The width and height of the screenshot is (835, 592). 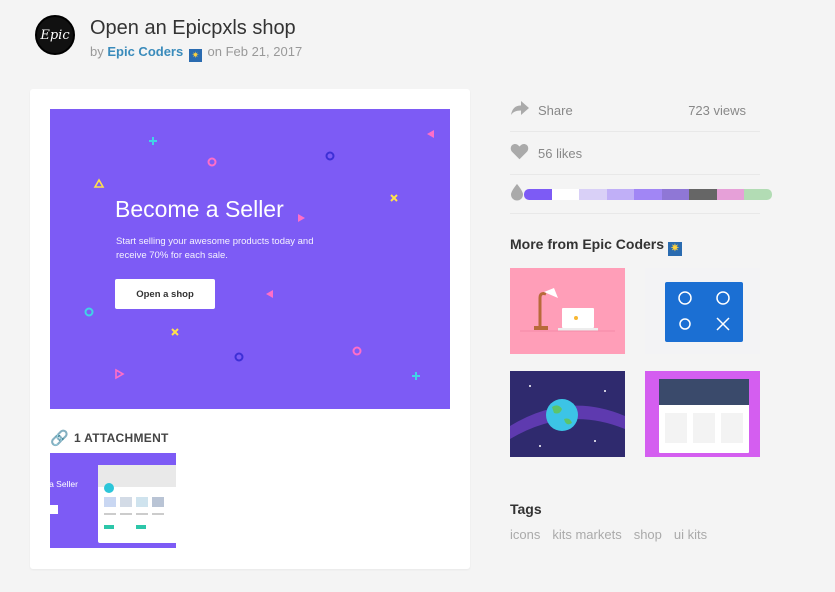 I want to click on attachments-heading: 🔗 1 ATTACHMENT, so click(x=109, y=438).